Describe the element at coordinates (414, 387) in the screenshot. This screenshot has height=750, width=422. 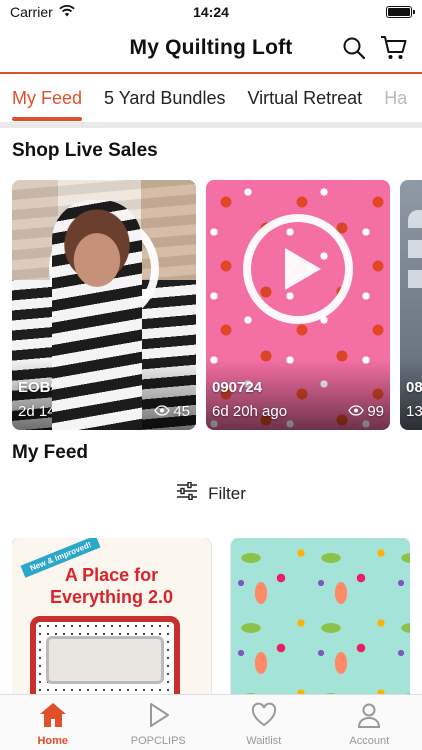
I see `live-sale-code: 08` at that location.